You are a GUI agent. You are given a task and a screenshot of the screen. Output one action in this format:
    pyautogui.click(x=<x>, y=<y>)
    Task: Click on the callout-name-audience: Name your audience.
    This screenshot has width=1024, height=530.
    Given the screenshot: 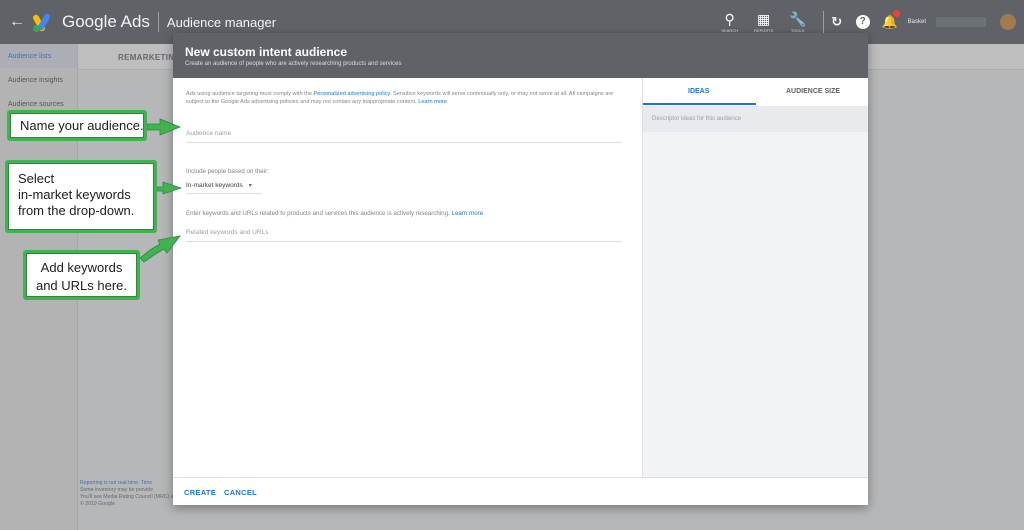 What is the action you would take?
    pyautogui.click(x=77, y=125)
    